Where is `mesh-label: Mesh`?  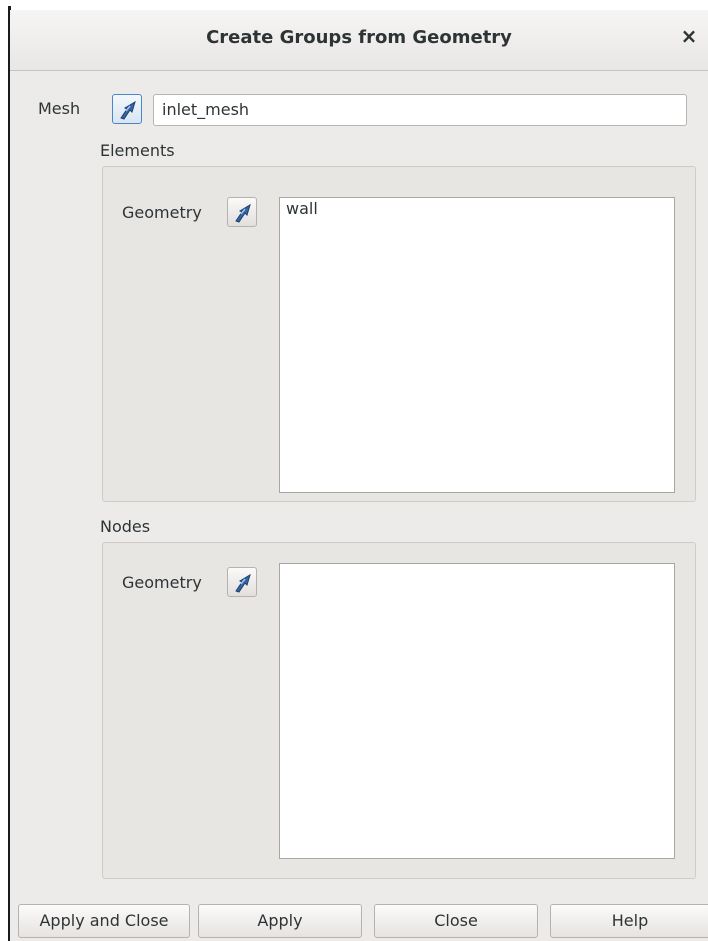 mesh-label: Mesh is located at coordinates (59, 108).